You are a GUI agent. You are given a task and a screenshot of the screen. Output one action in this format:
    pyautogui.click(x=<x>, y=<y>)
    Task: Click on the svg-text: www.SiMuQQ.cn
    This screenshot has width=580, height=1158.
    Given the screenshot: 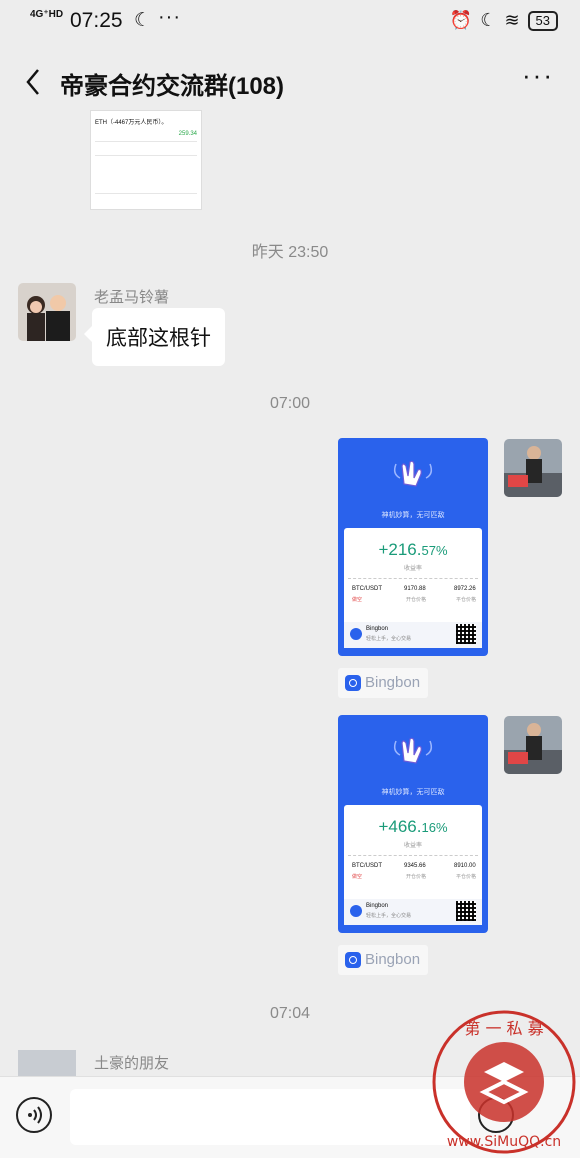 What is the action you would take?
    pyautogui.click(x=504, y=1142)
    